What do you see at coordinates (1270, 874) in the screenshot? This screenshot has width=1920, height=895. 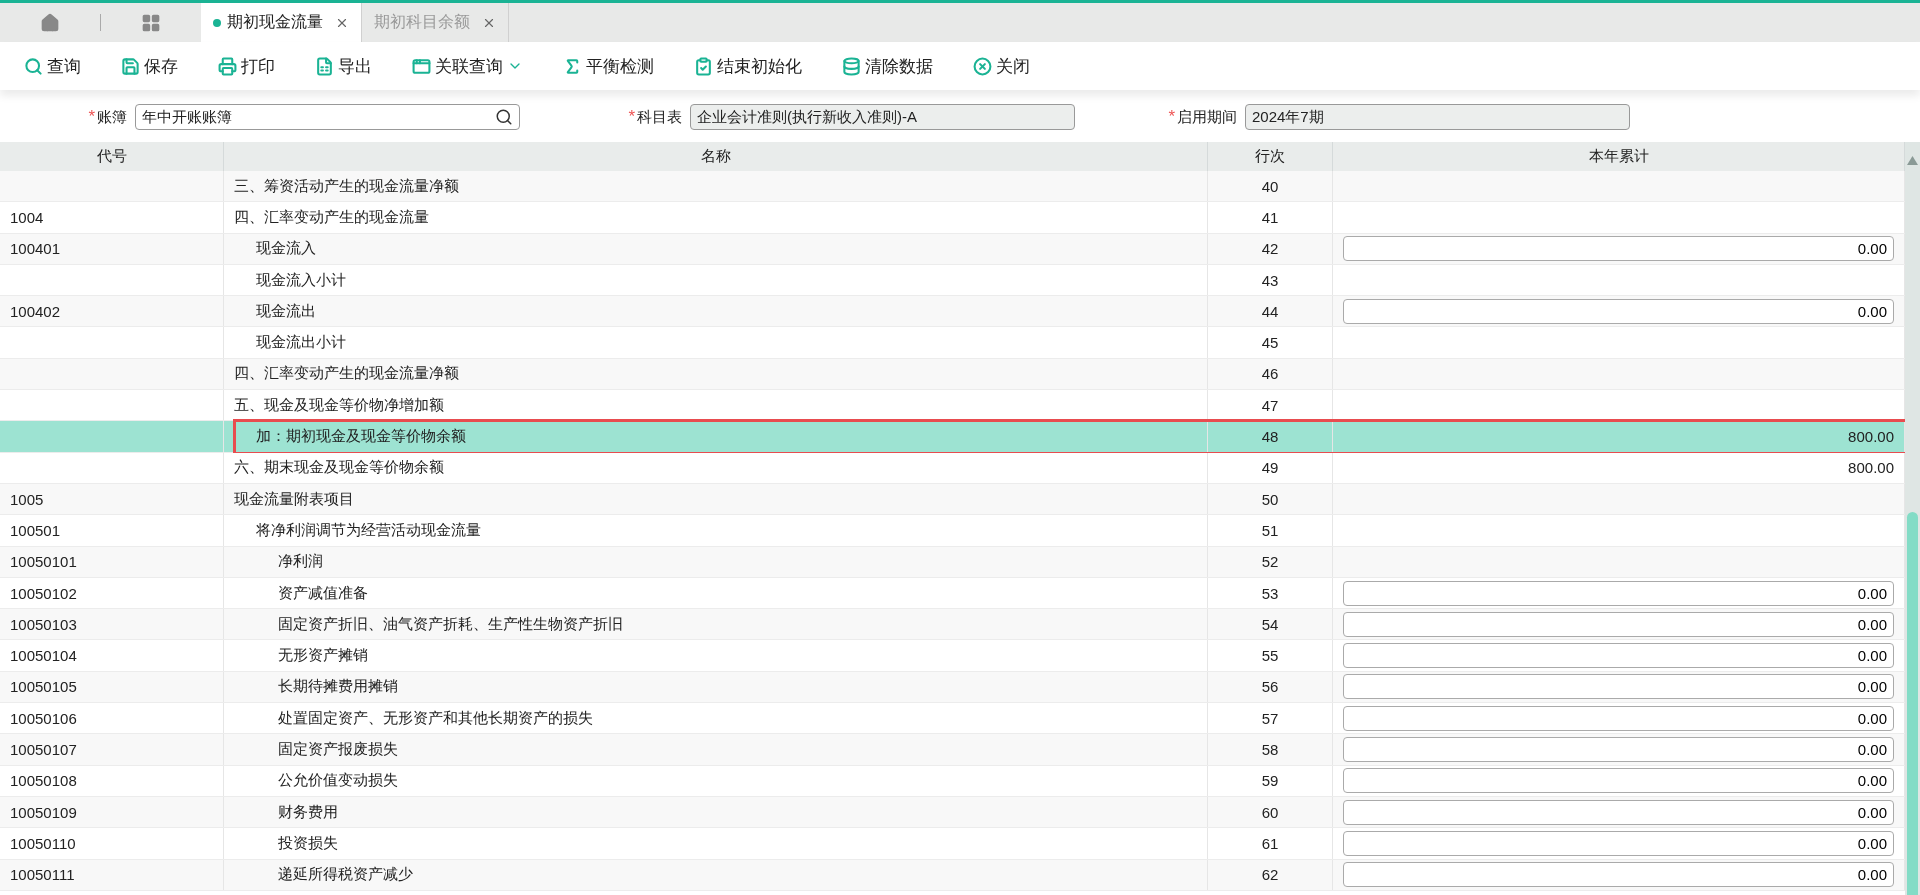 I see `line-cell: 62` at bounding box center [1270, 874].